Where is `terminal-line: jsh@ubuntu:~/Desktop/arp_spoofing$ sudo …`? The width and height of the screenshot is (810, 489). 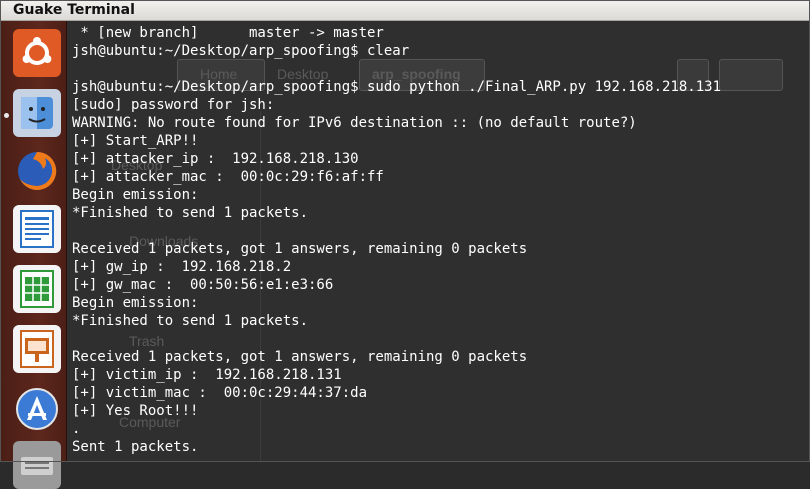 terminal-line: jsh@ubuntu:~/Desktop/arp_spoofing$ sudo … is located at coordinates (397, 87).